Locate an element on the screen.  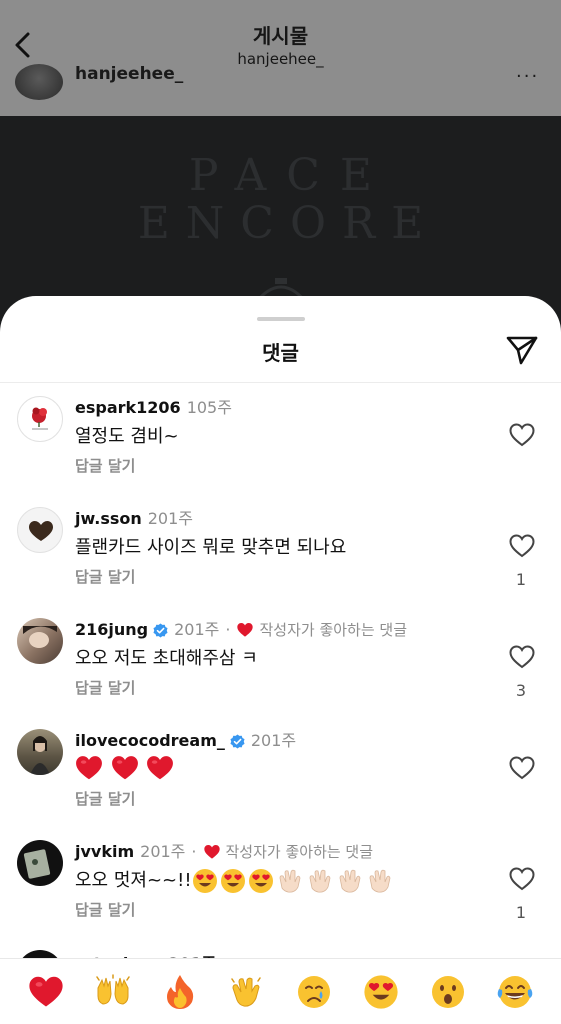
post-image-text-line1: PACE is located at coordinates (290, 175).